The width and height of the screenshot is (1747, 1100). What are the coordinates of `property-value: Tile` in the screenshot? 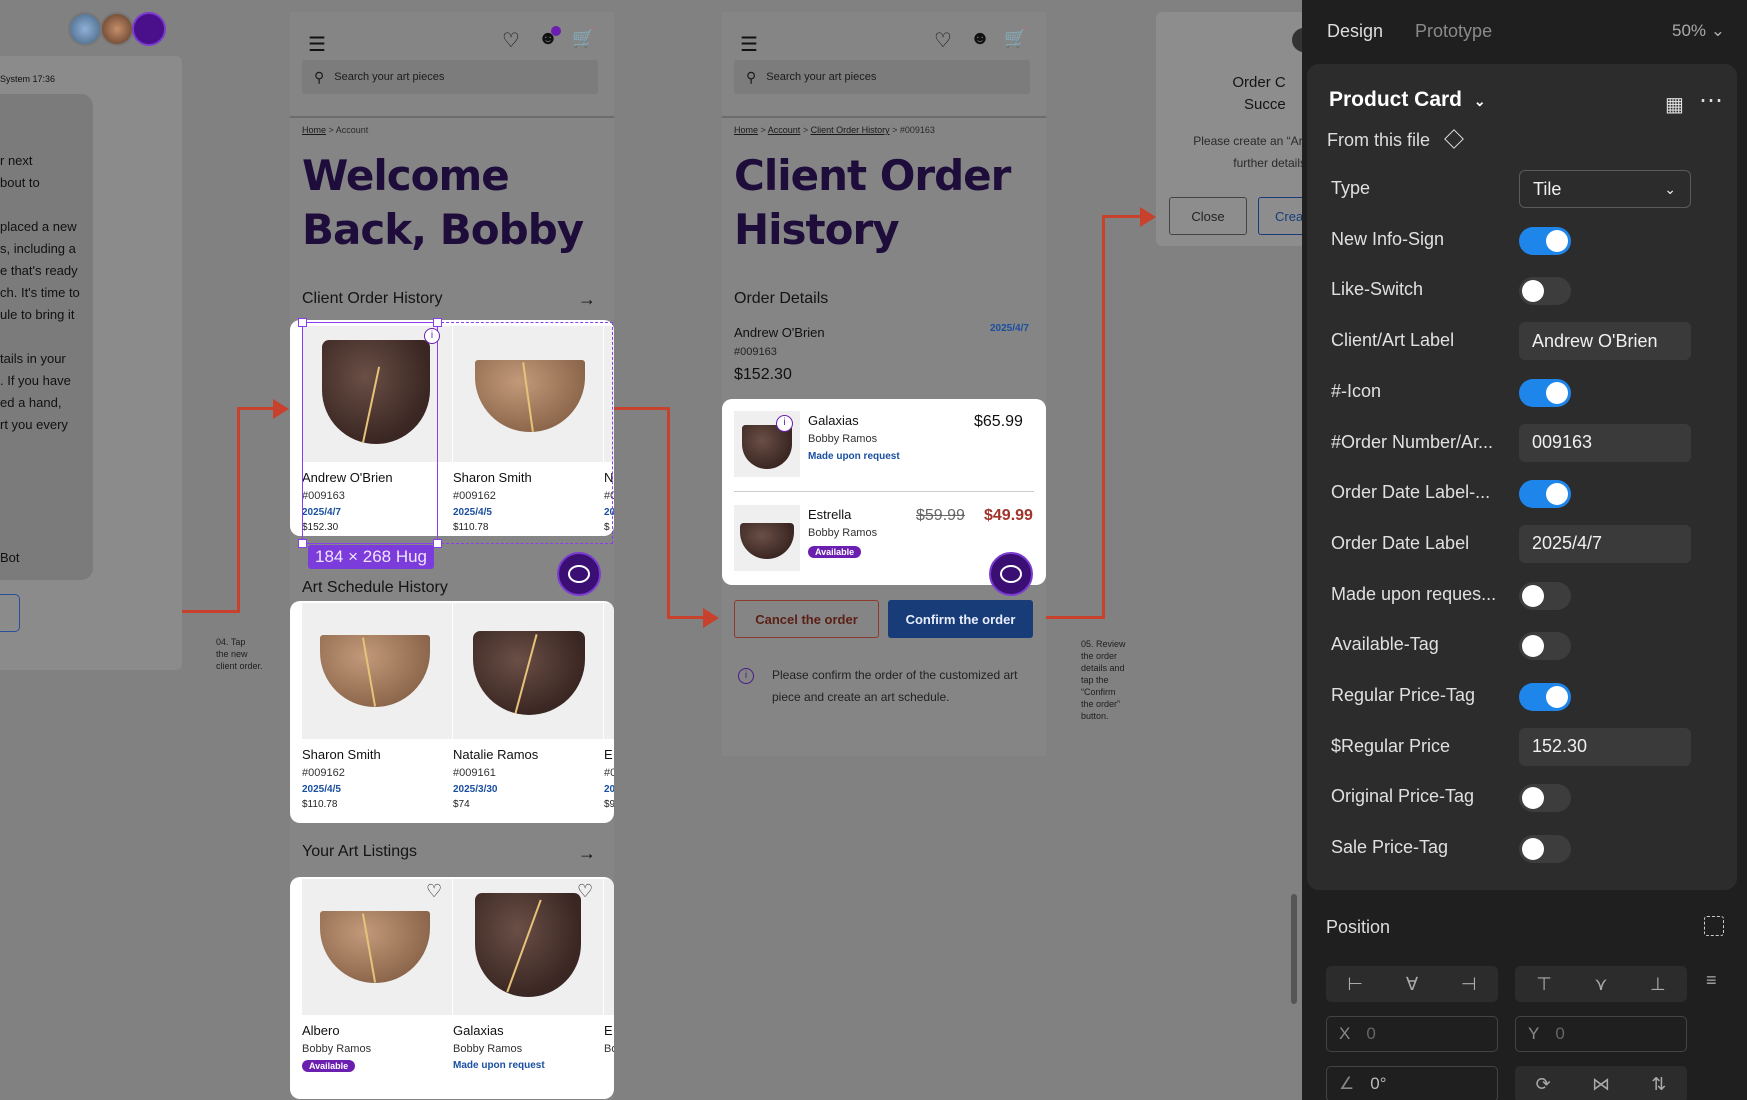 It's located at (1547, 188).